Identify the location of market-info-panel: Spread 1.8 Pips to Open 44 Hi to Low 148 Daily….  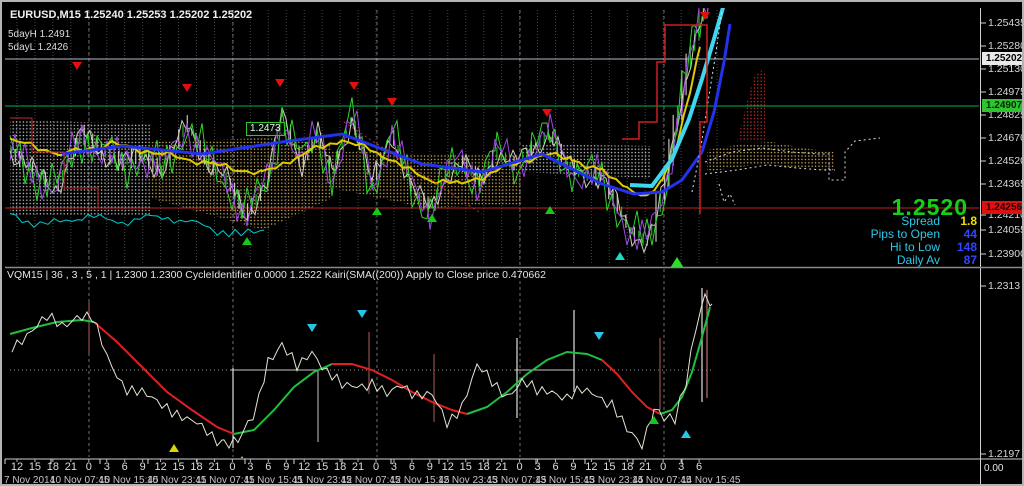
(923, 240).